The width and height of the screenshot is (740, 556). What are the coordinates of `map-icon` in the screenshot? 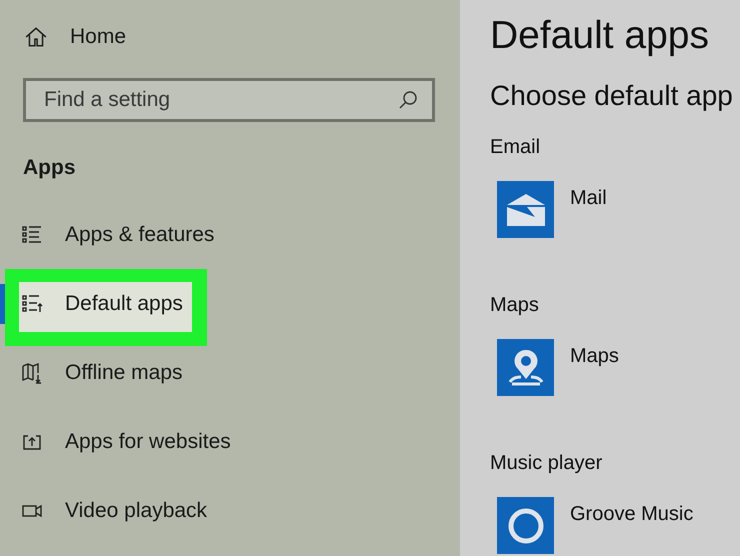 It's located at (32, 373).